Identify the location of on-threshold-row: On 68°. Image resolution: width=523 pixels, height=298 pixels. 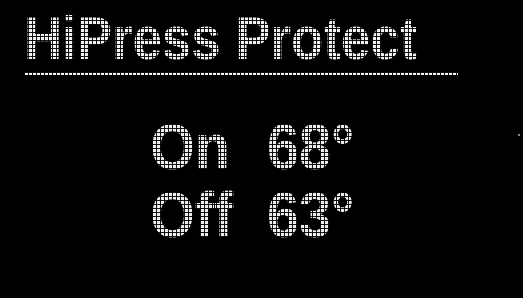
(252, 147).